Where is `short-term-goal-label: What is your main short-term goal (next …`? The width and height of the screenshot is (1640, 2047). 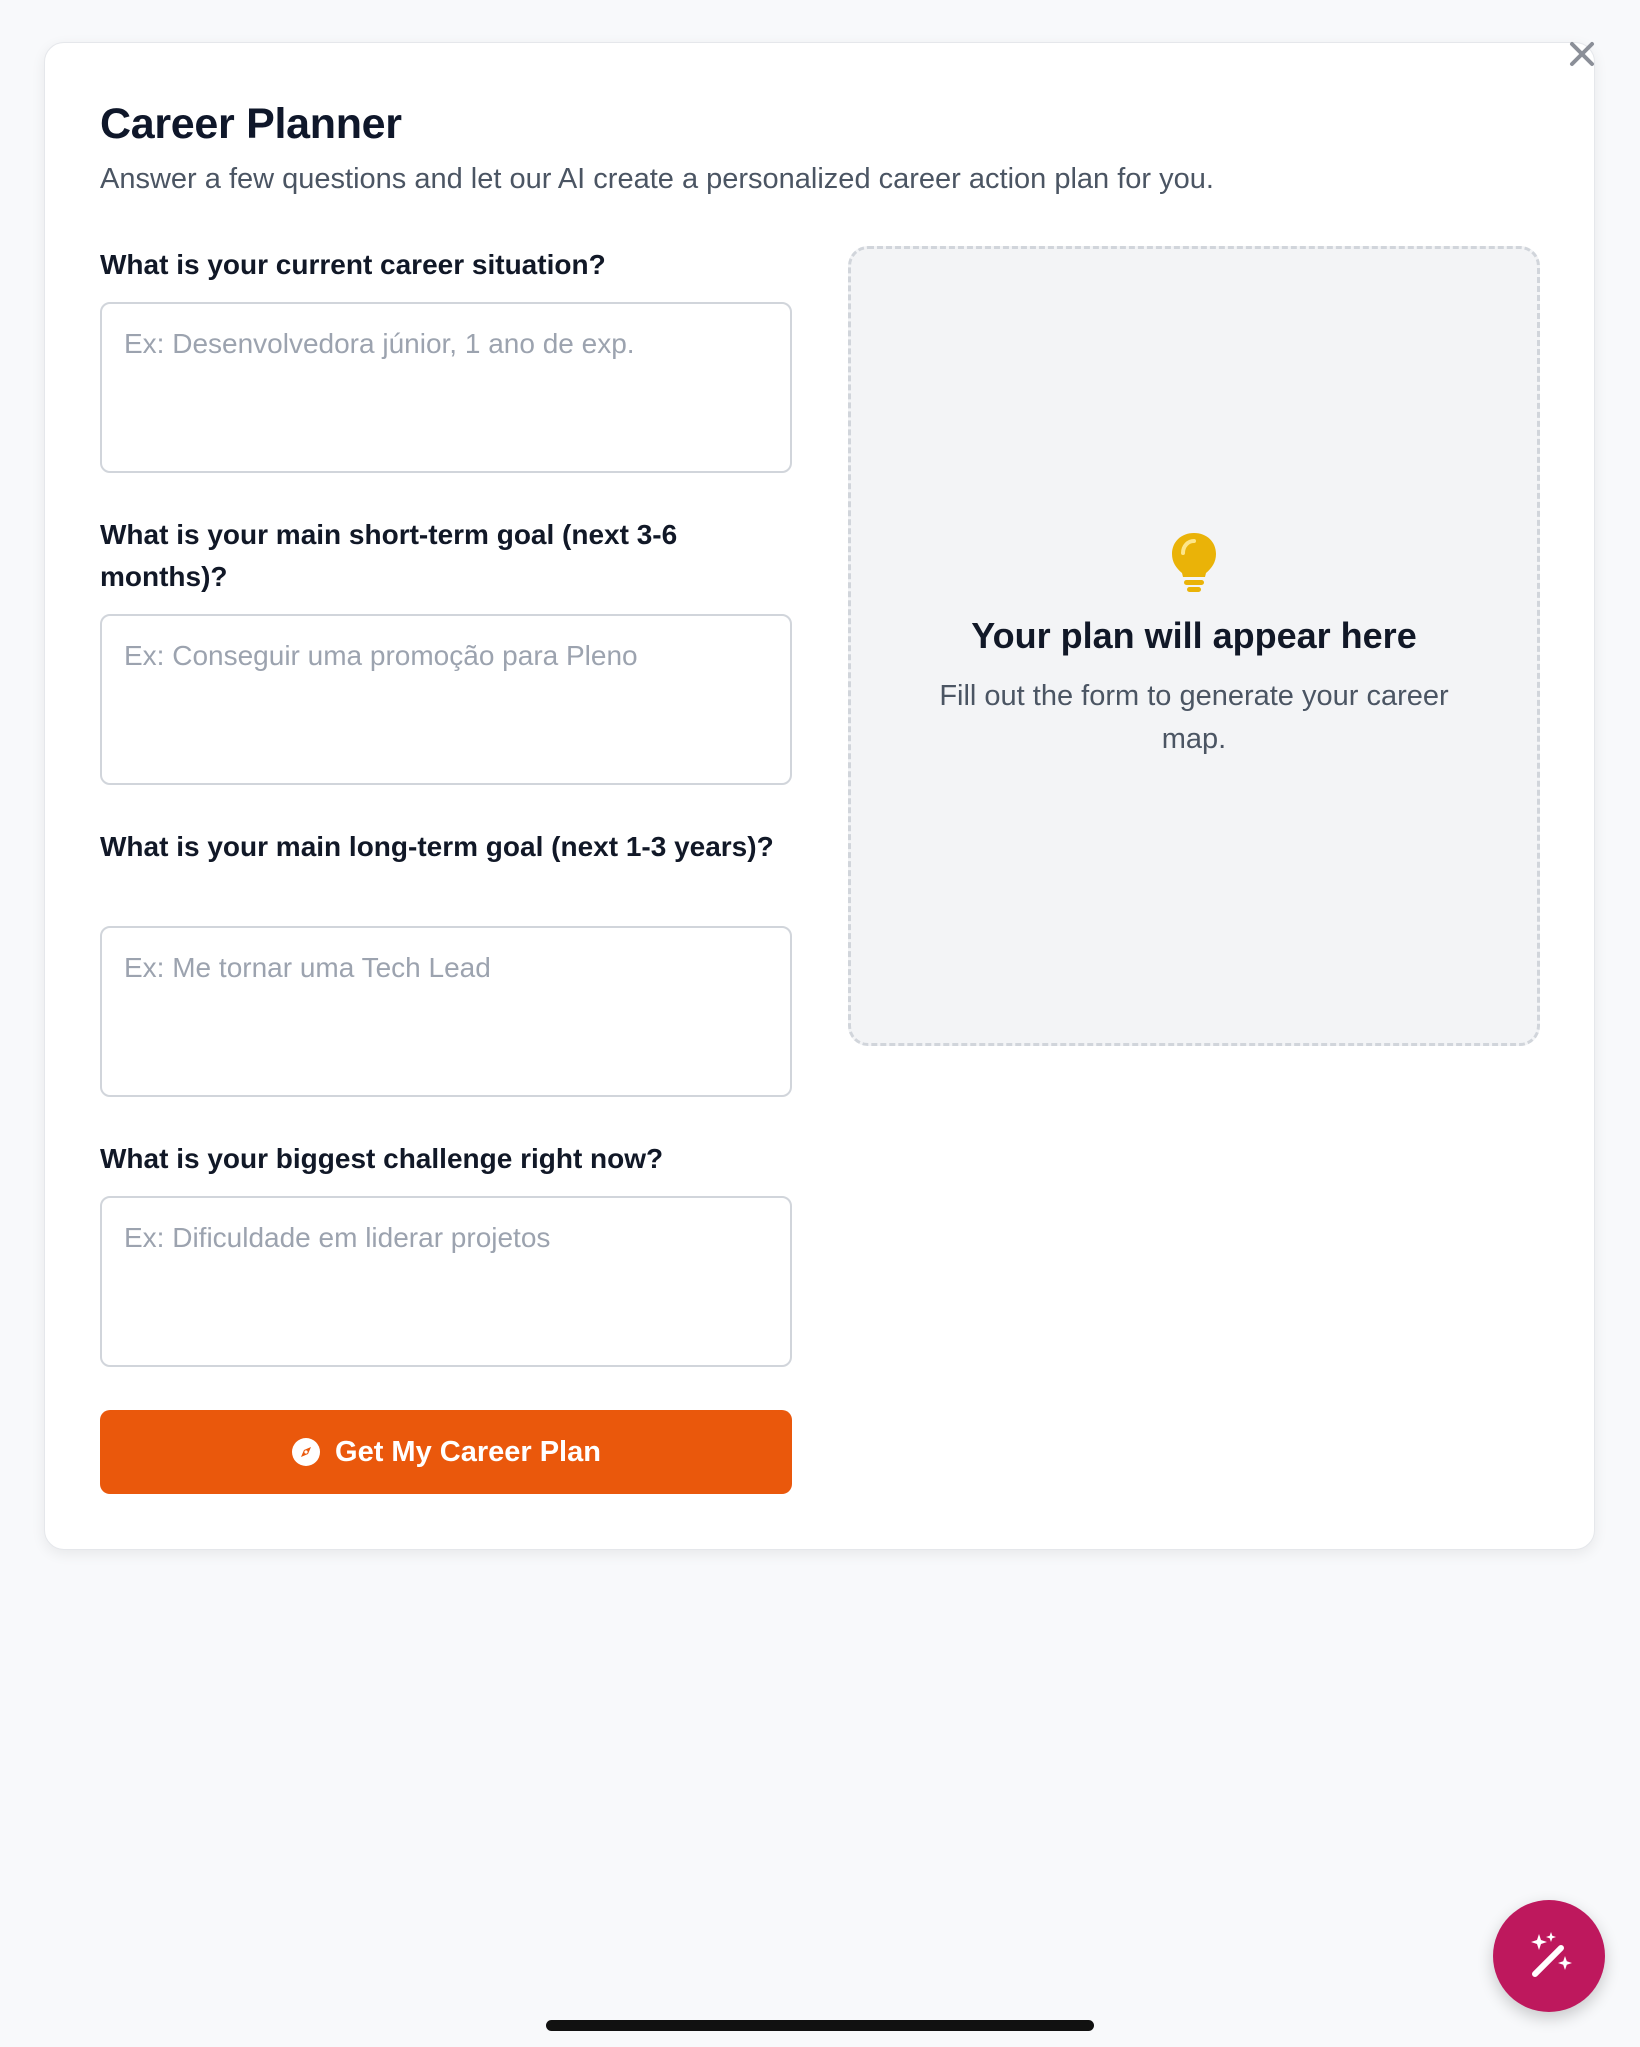 short-term-goal-label: What is your main short-term goal (next … is located at coordinates (389, 555).